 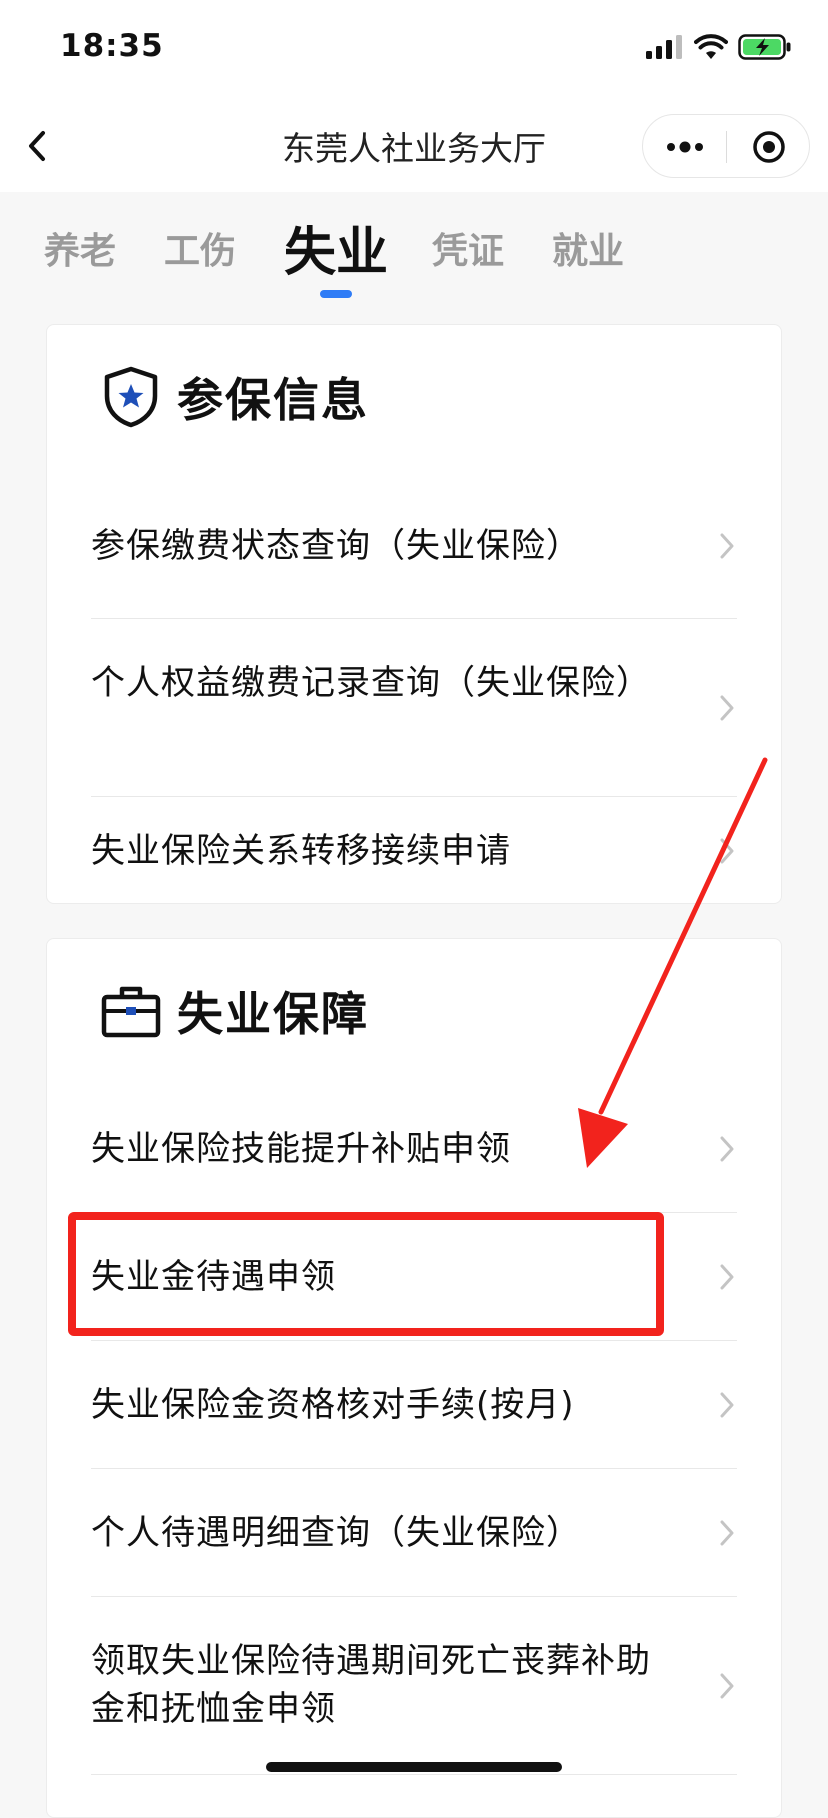 I want to click on list-item: 领取失业保险待遇期间死亡丧葬补助金和抚恤金申领, so click(x=414, y=1686).